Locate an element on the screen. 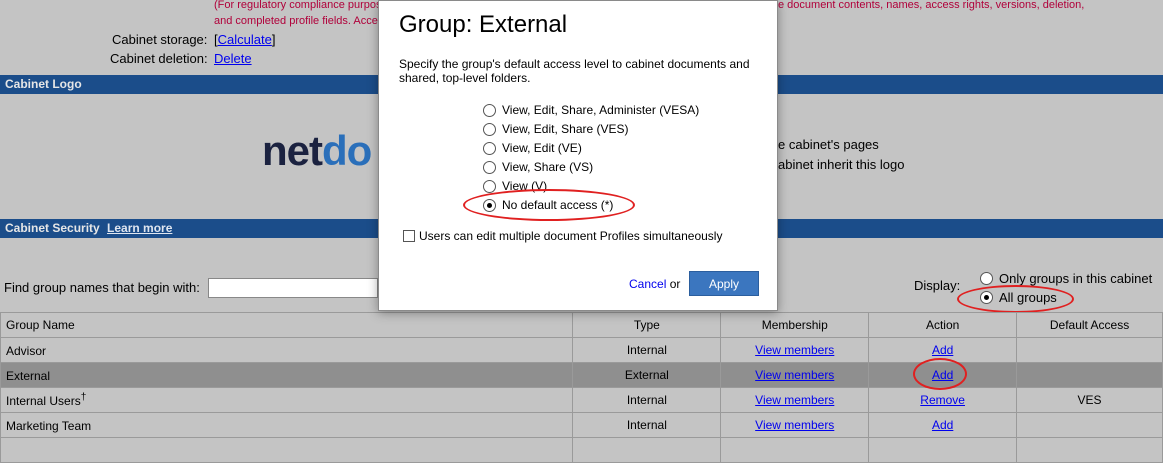 This screenshot has width=1163, height=463. logo-accent-text: do is located at coordinates (347, 150).